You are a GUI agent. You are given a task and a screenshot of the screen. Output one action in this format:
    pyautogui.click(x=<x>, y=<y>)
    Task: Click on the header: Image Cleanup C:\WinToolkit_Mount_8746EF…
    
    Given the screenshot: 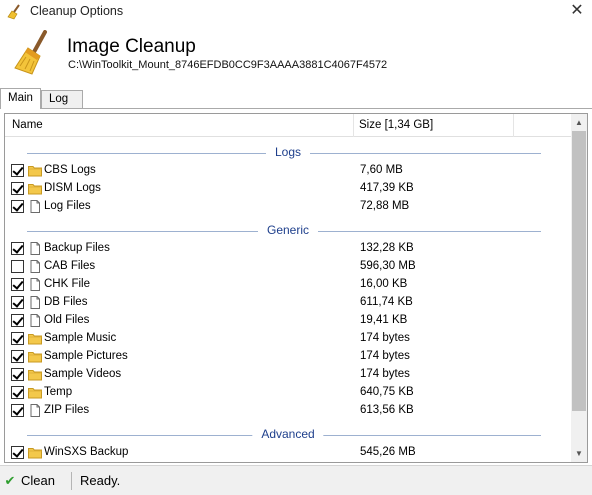 What is the action you would take?
    pyautogui.click(x=296, y=55)
    